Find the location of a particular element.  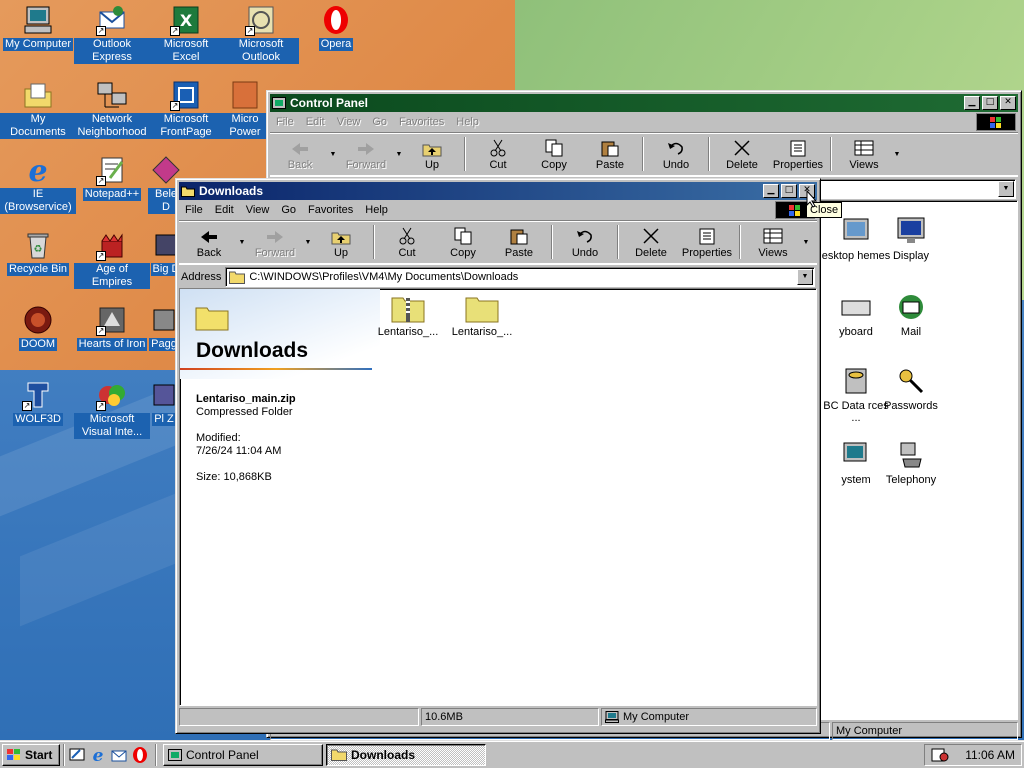

start-button: Start is located at coordinates (31, 754).